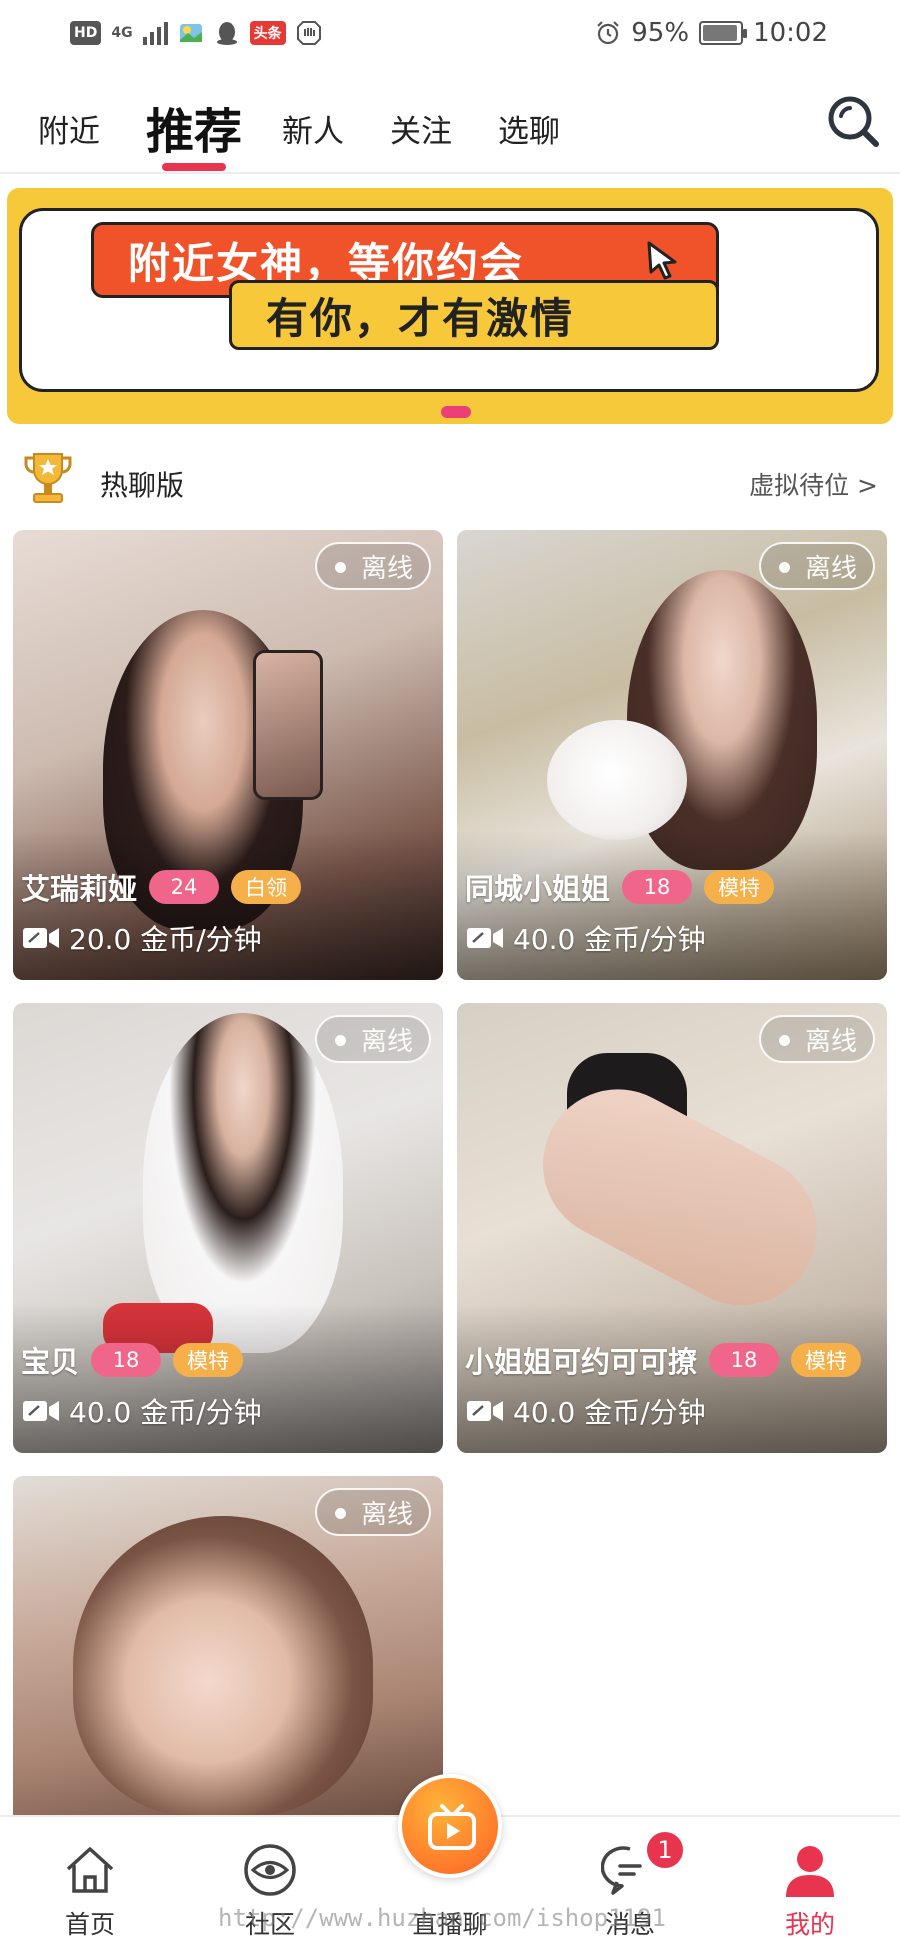 This screenshot has width=900, height=1950. Describe the element at coordinates (456, 412) in the screenshot. I see `banner-pagination-dot` at that location.